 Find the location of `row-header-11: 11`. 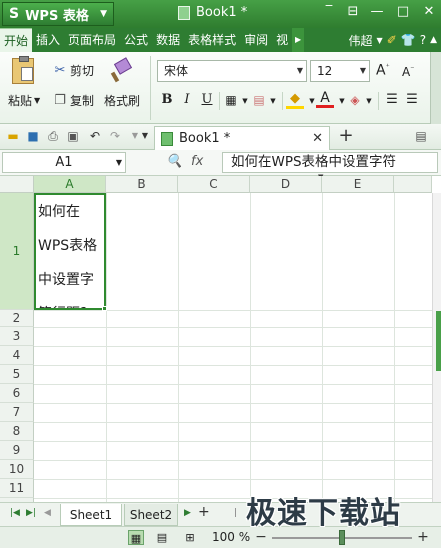

row-header-11: 11 is located at coordinates (17, 488).